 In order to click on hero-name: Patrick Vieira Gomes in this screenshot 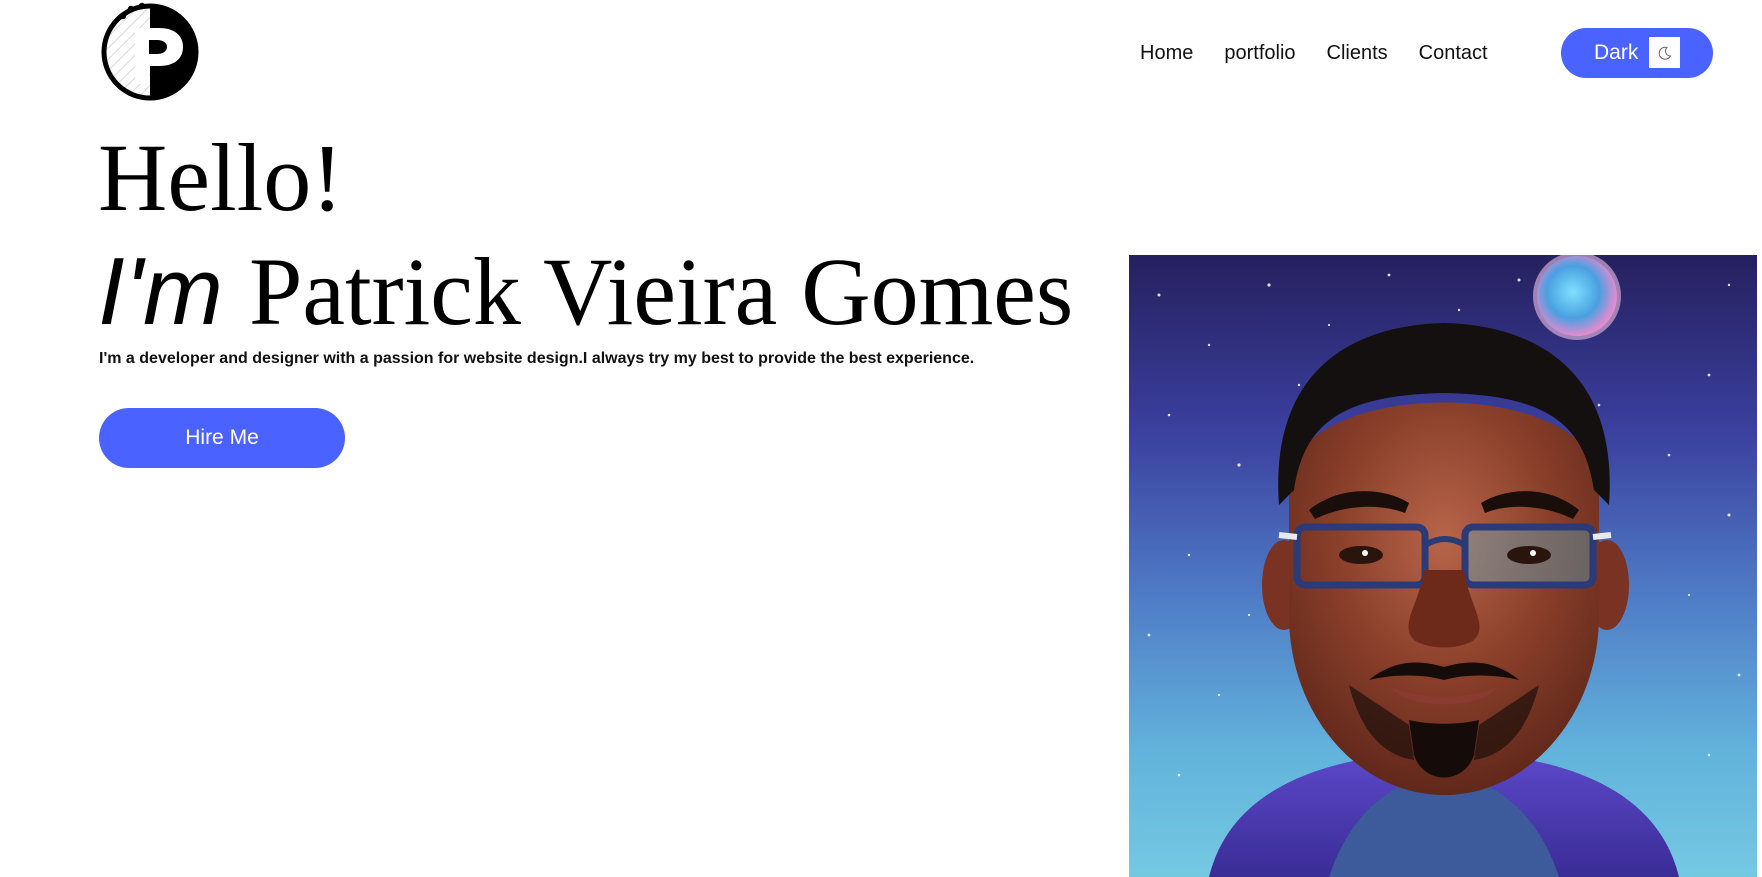, I will do `click(661, 291)`.